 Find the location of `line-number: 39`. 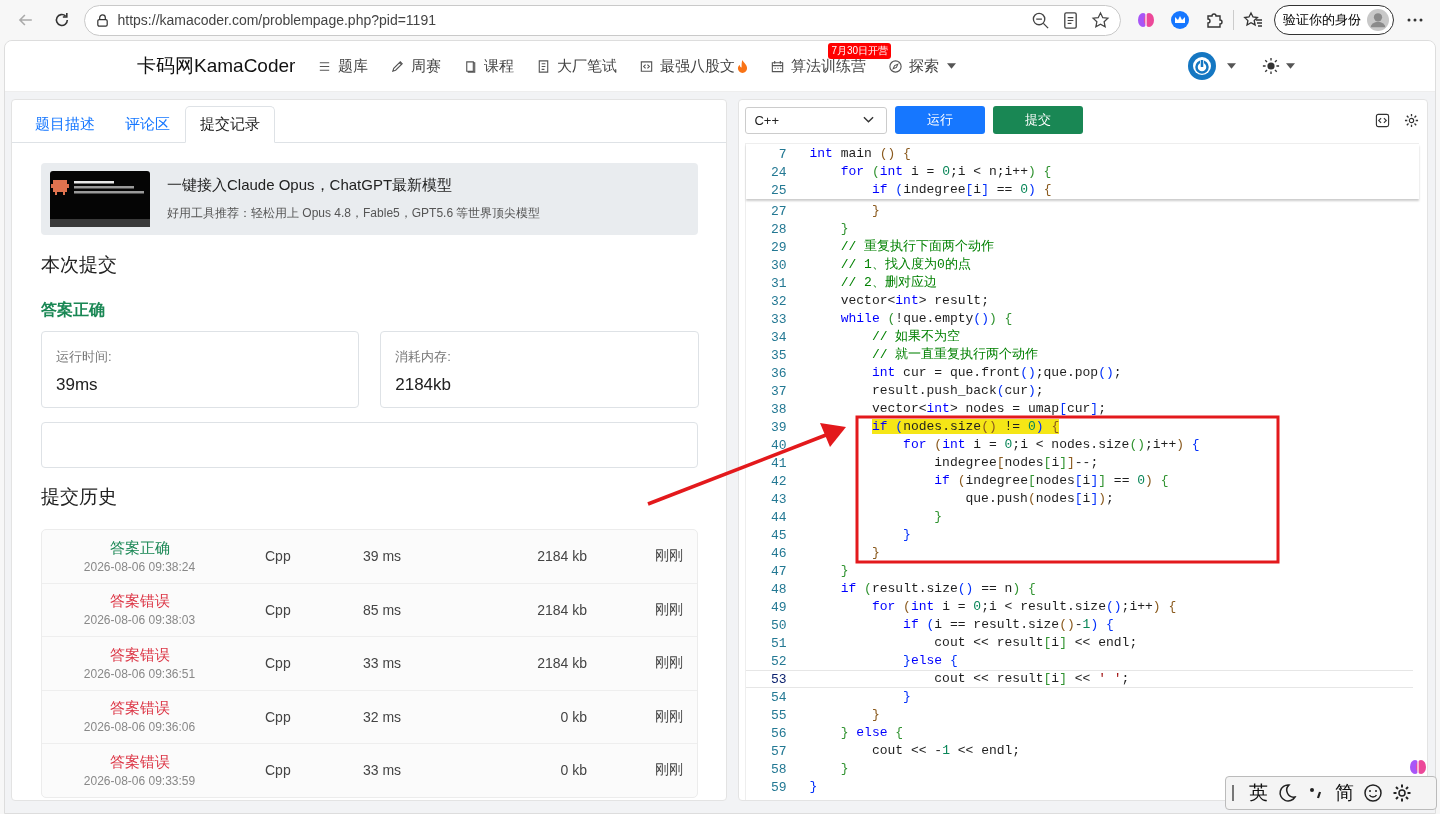

line-number: 39 is located at coordinates (778, 427).